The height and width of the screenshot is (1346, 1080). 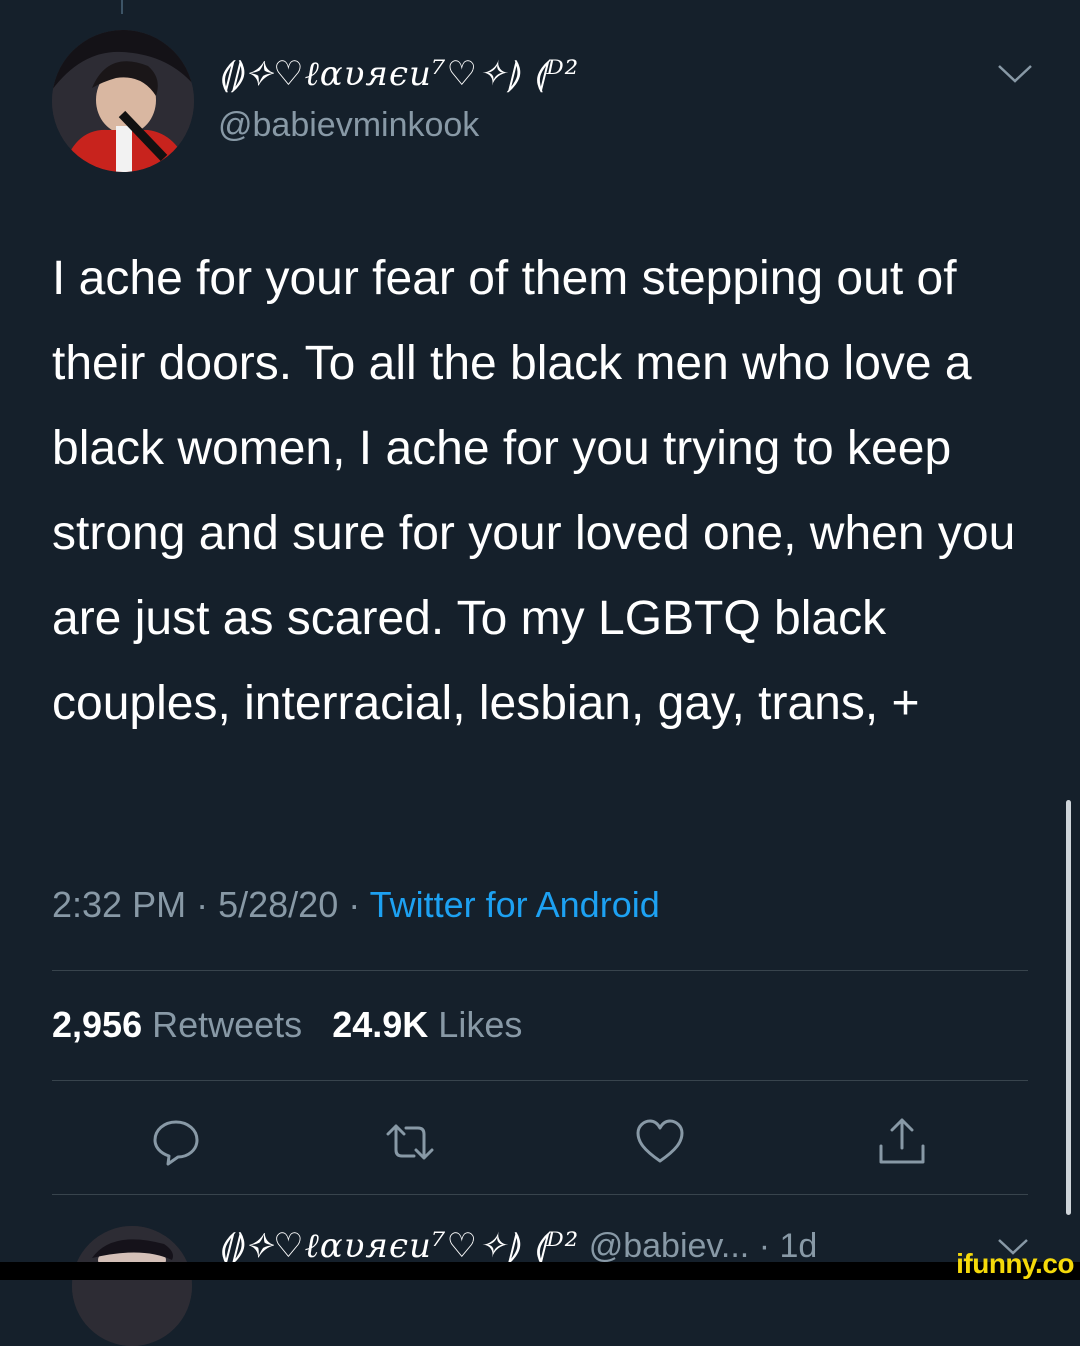 I want to click on reply-avatar, so click(x=132, y=1286).